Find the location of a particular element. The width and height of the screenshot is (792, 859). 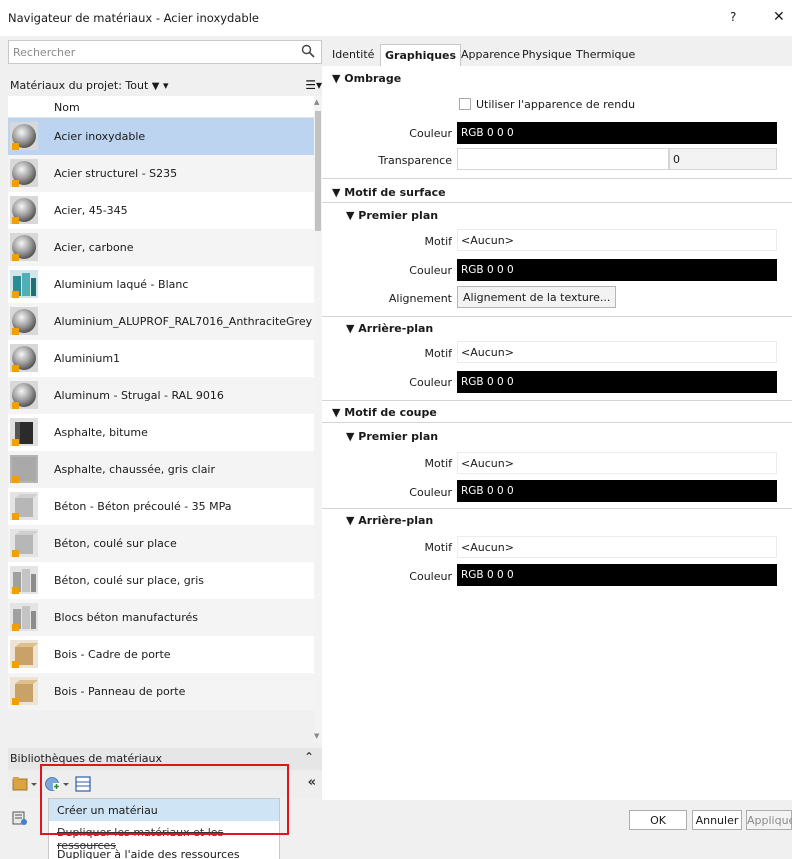

menu-item-create-material: Créer un matériau is located at coordinates (164, 810).